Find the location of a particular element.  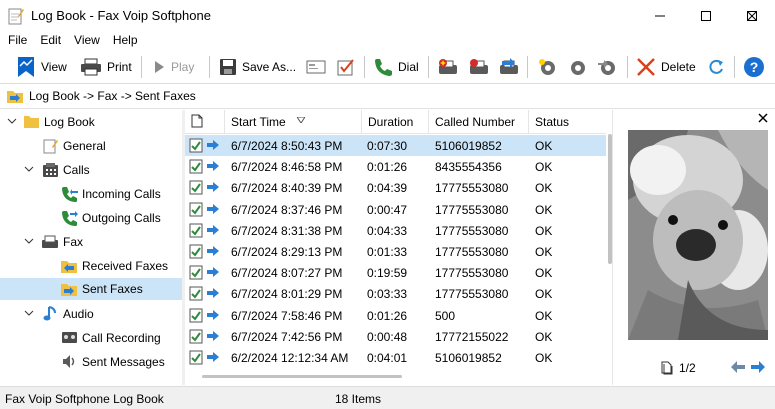

header-start-time: Start Time is located at coordinates (293, 122).